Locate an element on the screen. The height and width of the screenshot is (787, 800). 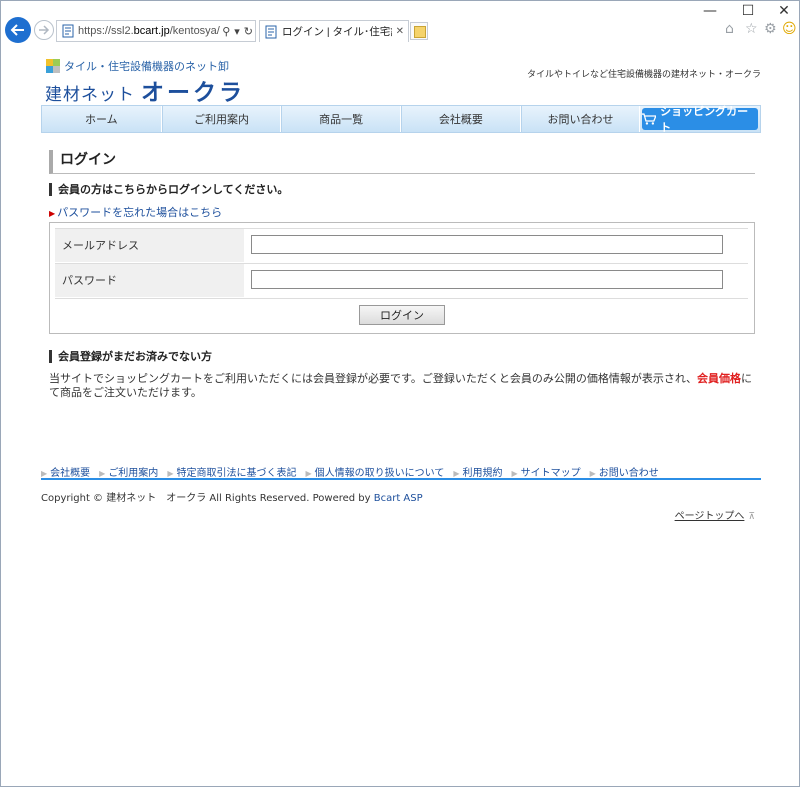
footer-link-contact: ▶ お問い合わせ is located at coordinates (624, 471).